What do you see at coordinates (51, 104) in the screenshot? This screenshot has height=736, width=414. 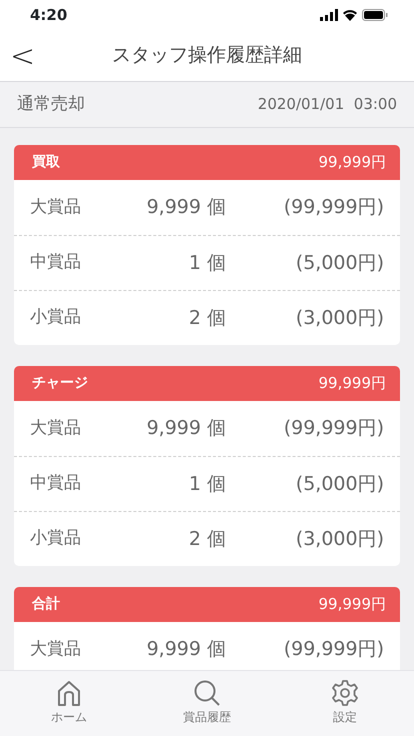 I see `transaction-type: 通常売却` at bounding box center [51, 104].